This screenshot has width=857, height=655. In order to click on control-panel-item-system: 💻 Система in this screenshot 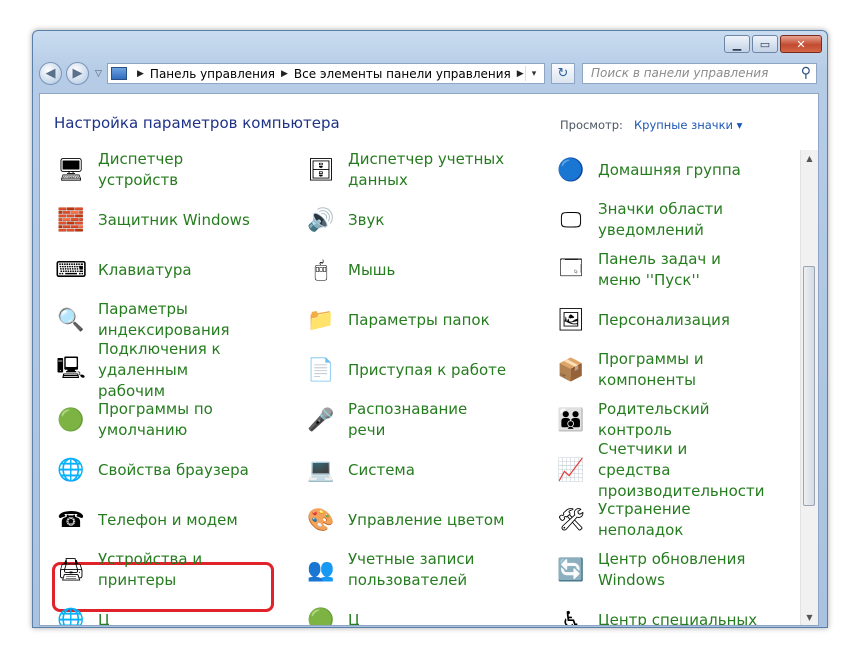, I will do `click(359, 470)`.